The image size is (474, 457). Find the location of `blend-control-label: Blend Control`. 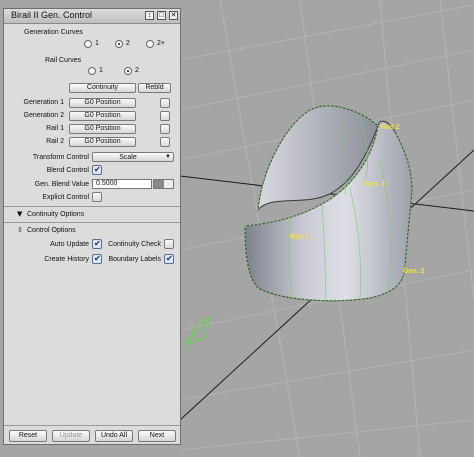

blend-control-label: Blend Control is located at coordinates (67, 170).